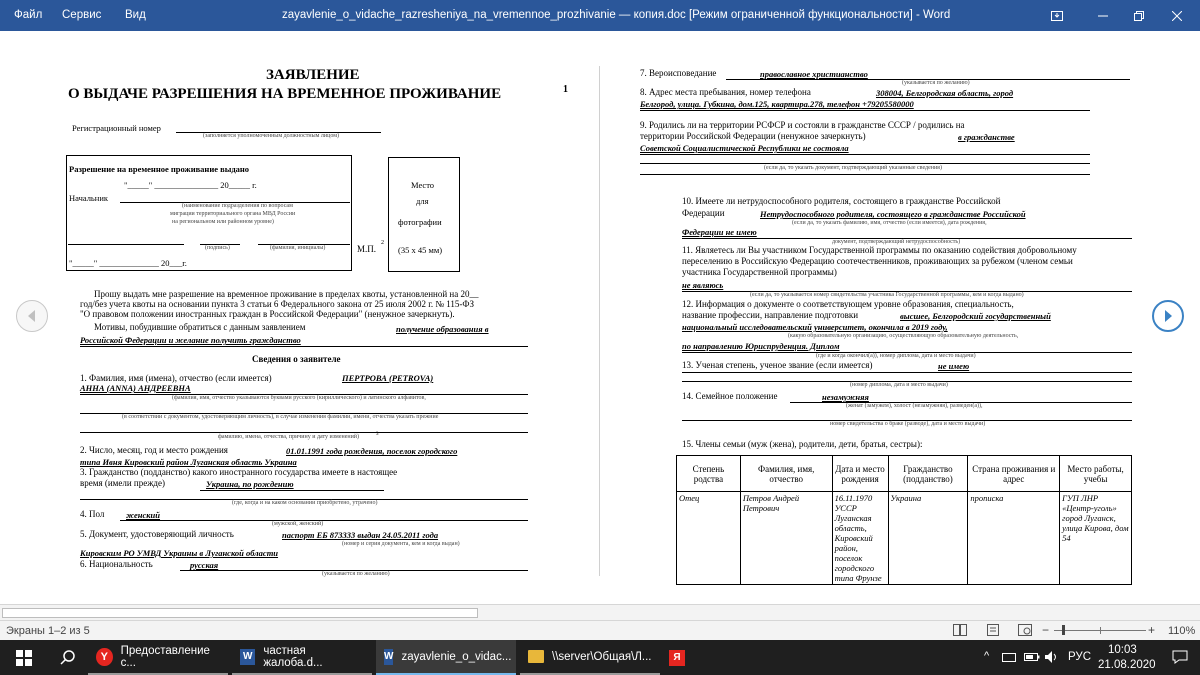 The height and width of the screenshot is (675, 1200). Describe the element at coordinates (860, 473) in the screenshot. I see `table-header-cell: Дата и место рождения` at that location.